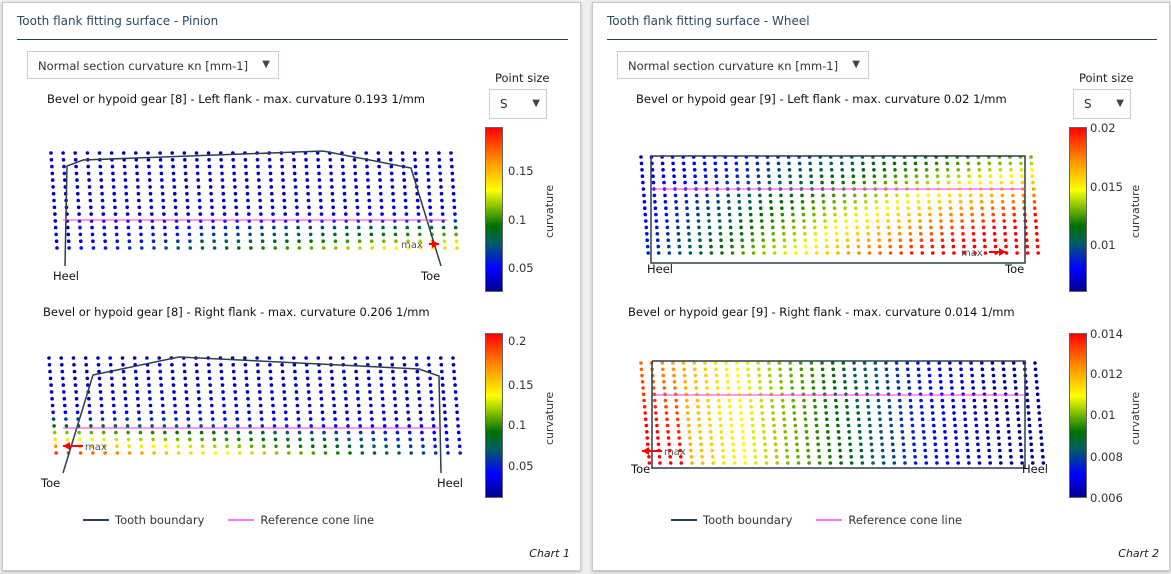 Image resolution: width=1171 pixels, height=574 pixels. What do you see at coordinates (1135, 418) in the screenshot?
I see `colorbar-label: curvature` at bounding box center [1135, 418].